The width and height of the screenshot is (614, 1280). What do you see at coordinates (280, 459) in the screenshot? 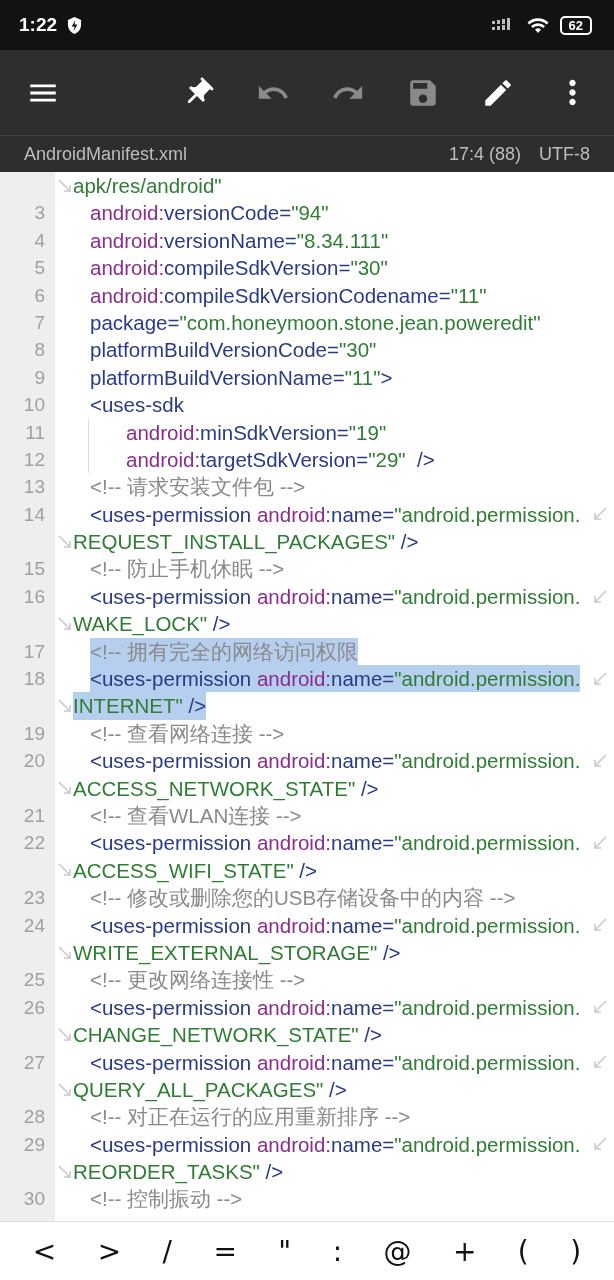
I see `code-line: android:targetSdkVersion="29" />` at bounding box center [280, 459].